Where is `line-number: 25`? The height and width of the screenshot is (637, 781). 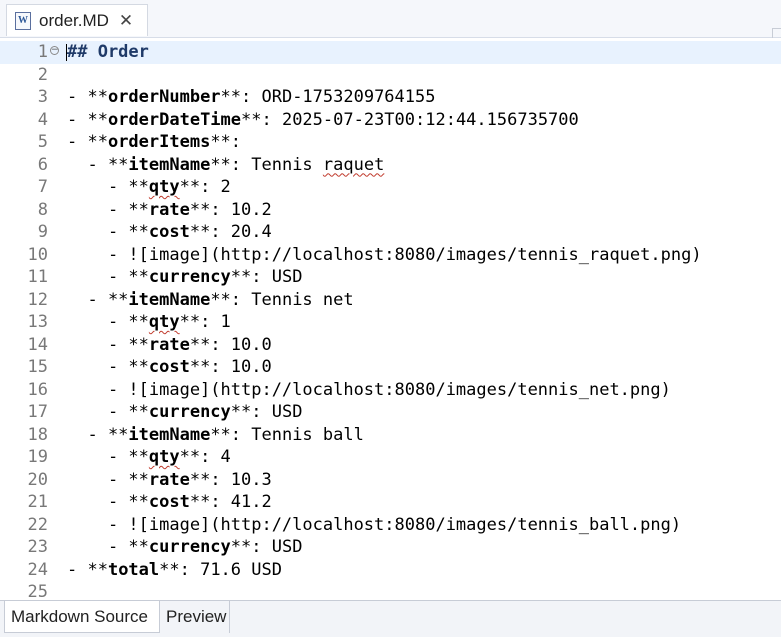
line-number: 25 is located at coordinates (37, 591).